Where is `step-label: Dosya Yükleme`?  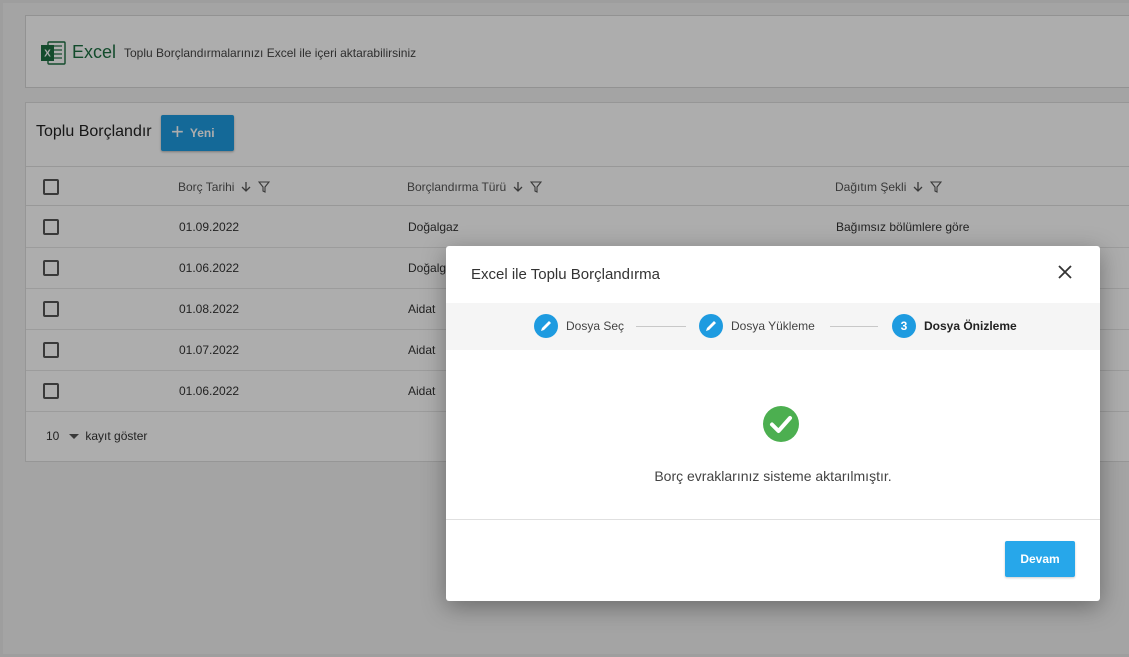
step-label: Dosya Yükleme is located at coordinates (773, 326).